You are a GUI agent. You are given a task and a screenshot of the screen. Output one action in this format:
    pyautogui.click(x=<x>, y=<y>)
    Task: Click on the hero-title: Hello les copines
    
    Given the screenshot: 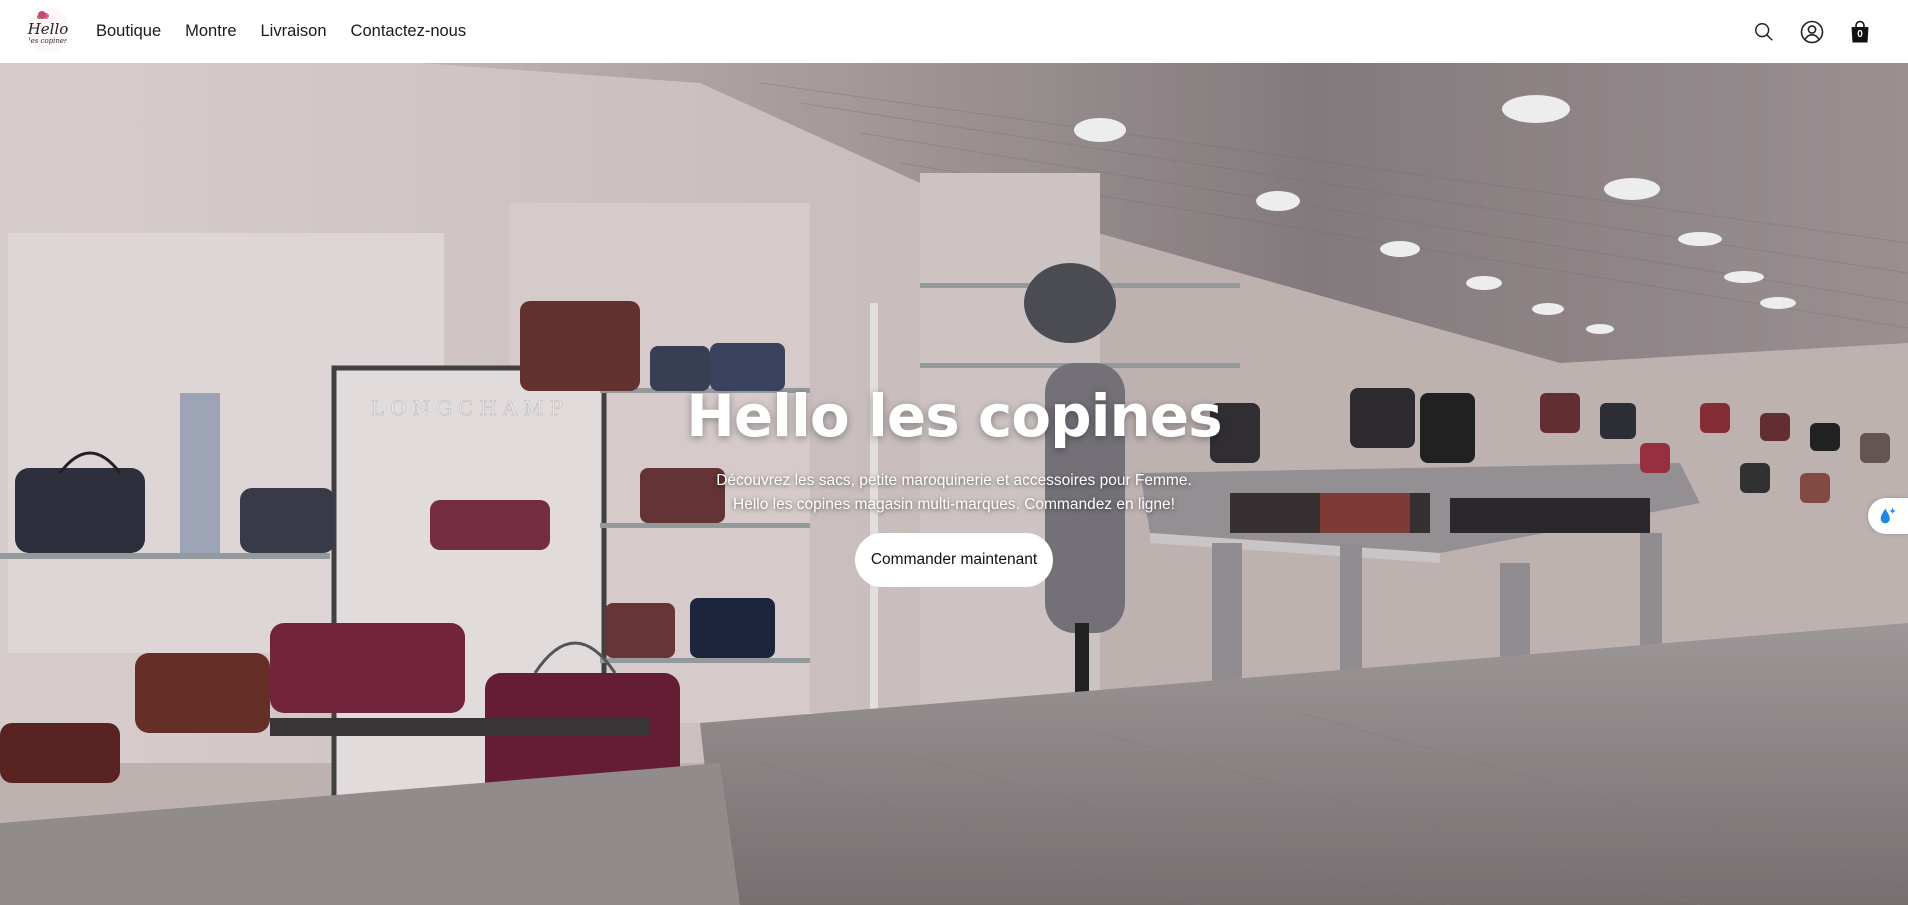 What is the action you would take?
    pyautogui.click(x=954, y=416)
    